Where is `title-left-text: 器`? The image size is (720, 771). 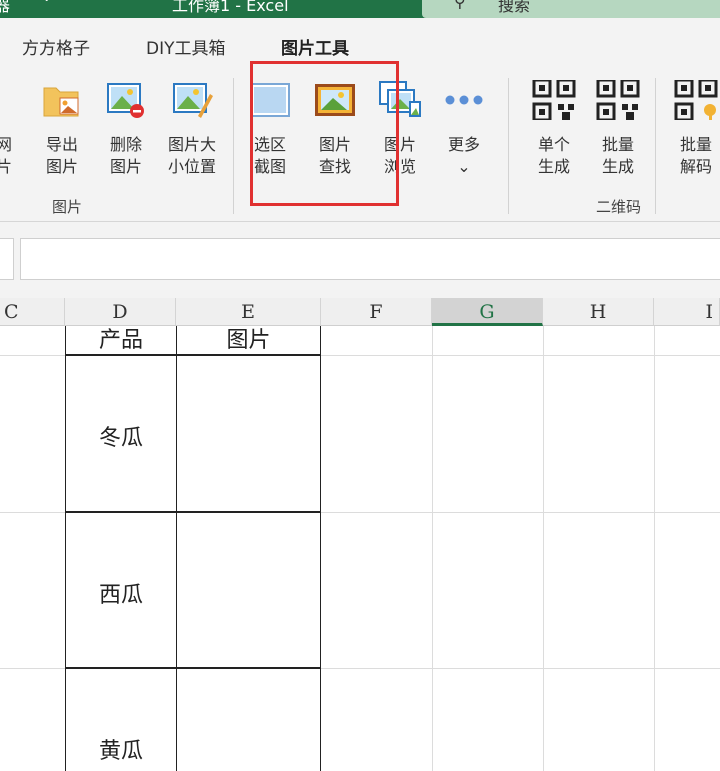
title-left-text: 器 is located at coordinates (5, 7).